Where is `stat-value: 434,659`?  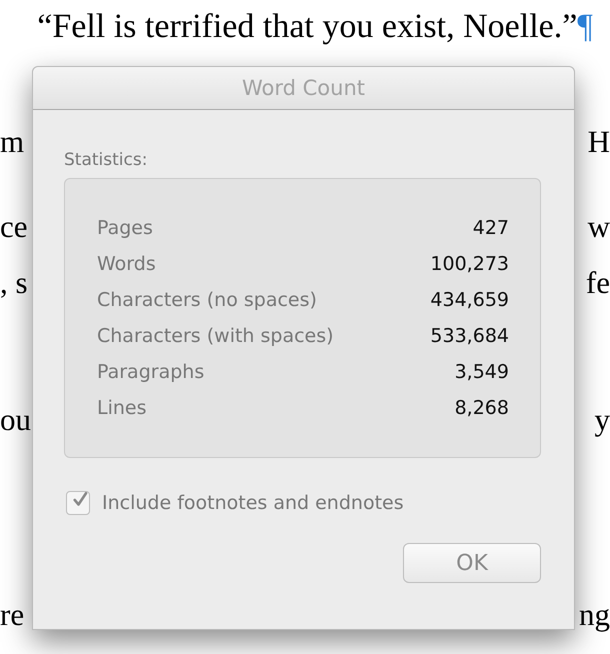
stat-value: 434,659 is located at coordinates (469, 301).